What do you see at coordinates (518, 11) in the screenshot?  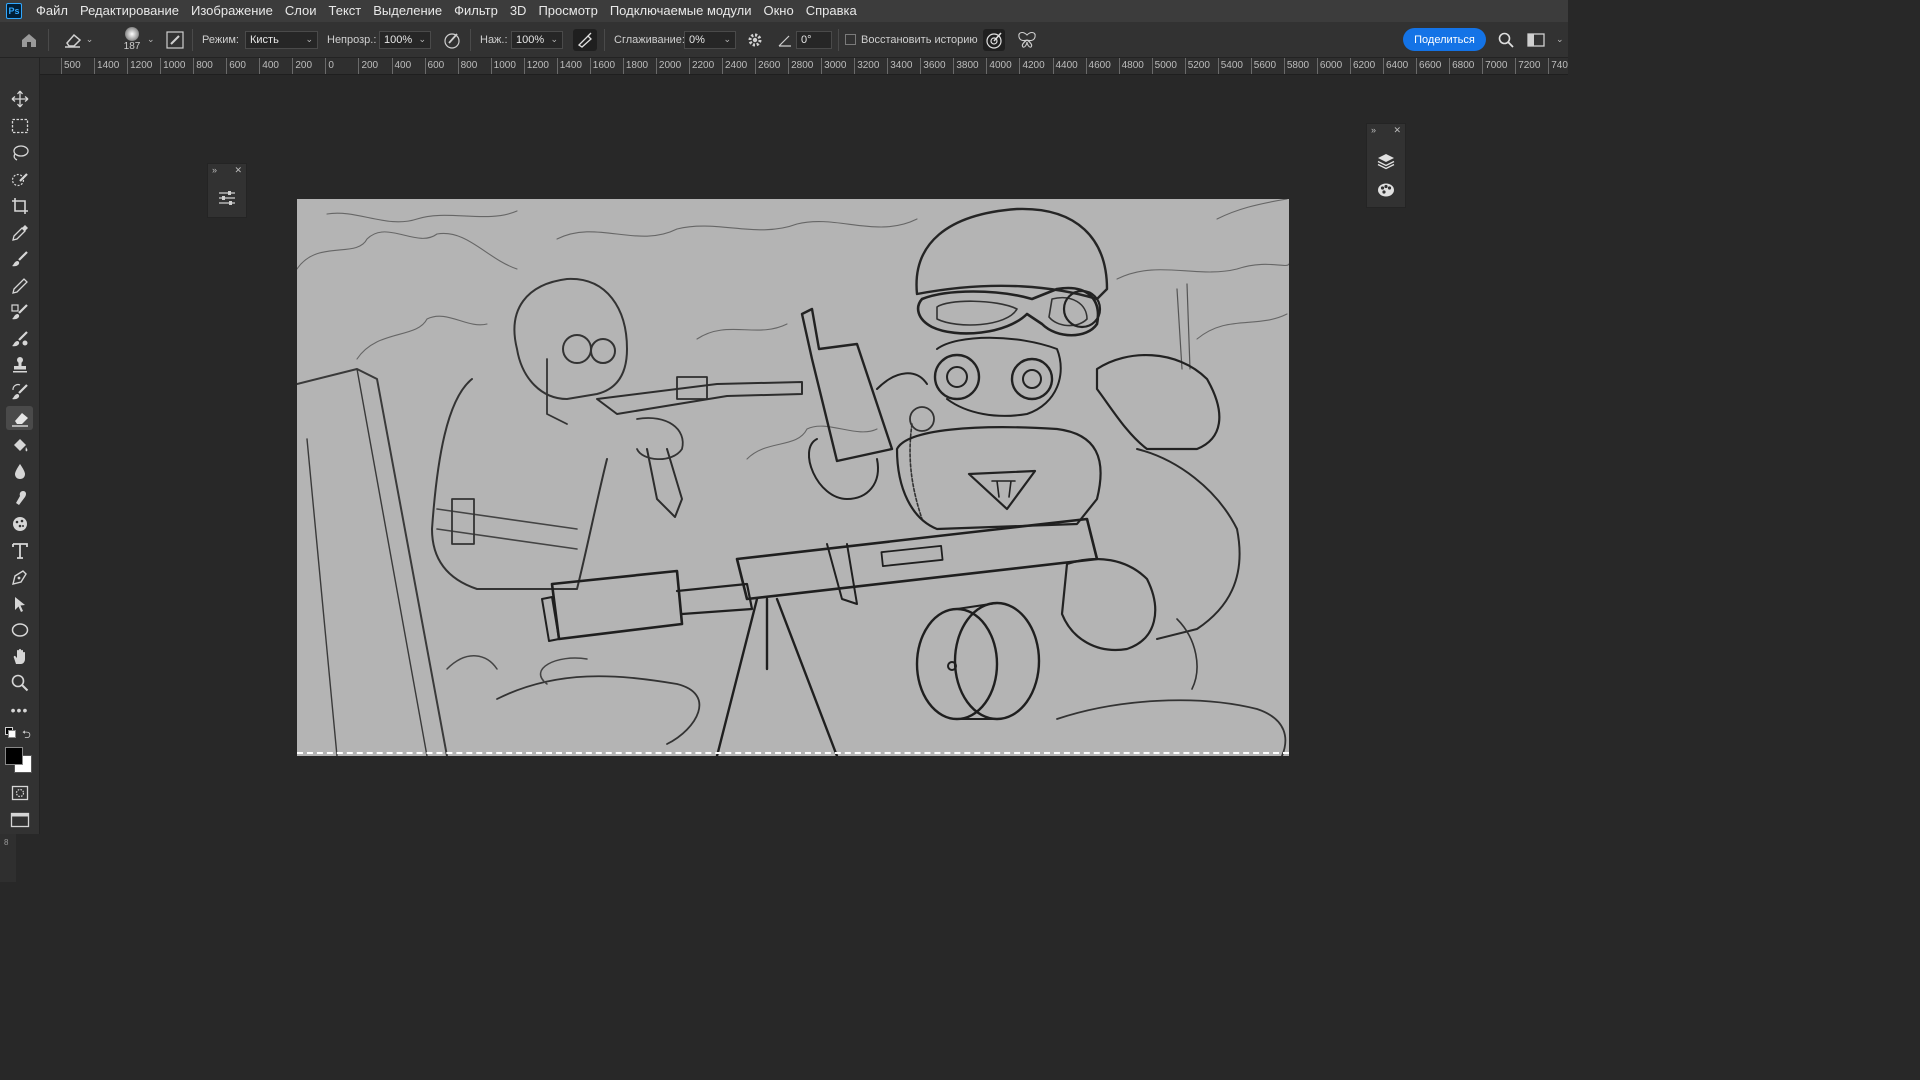 I see `menu-3d: 3D` at bounding box center [518, 11].